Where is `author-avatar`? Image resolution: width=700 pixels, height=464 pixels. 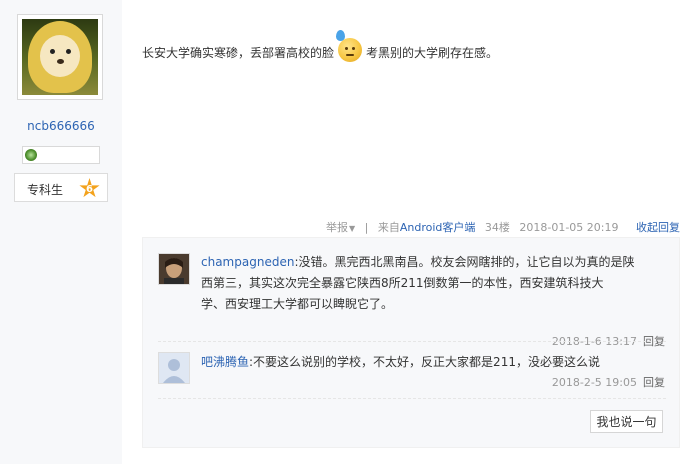
author-avatar is located at coordinates (60, 57).